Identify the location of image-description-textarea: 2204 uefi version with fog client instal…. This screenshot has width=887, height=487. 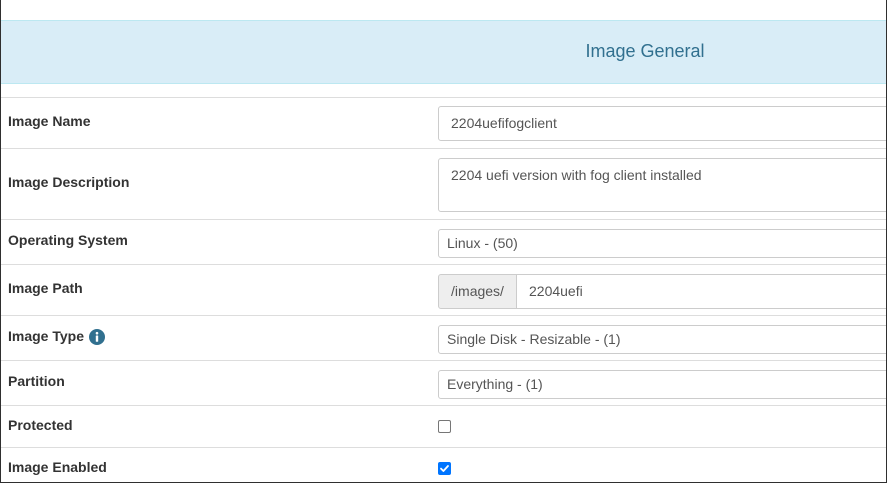
(662, 185).